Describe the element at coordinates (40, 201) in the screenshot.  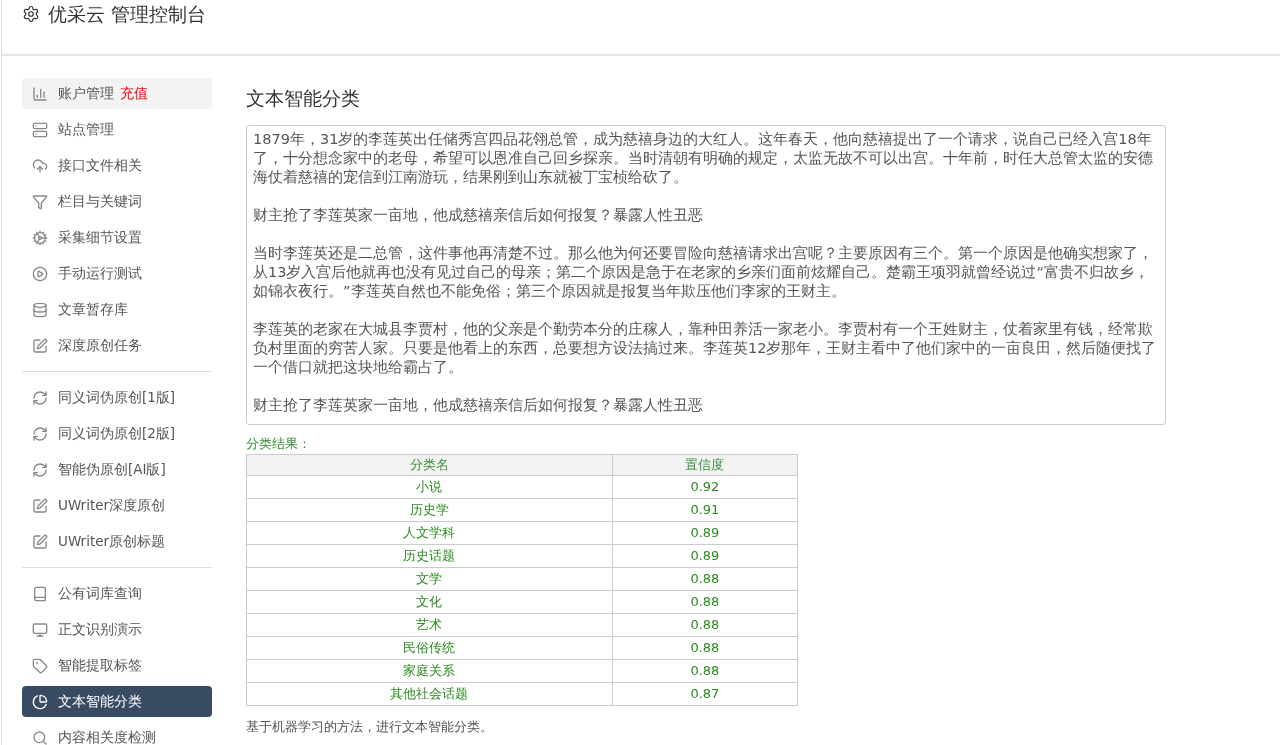
I see `filter-icon` at that location.